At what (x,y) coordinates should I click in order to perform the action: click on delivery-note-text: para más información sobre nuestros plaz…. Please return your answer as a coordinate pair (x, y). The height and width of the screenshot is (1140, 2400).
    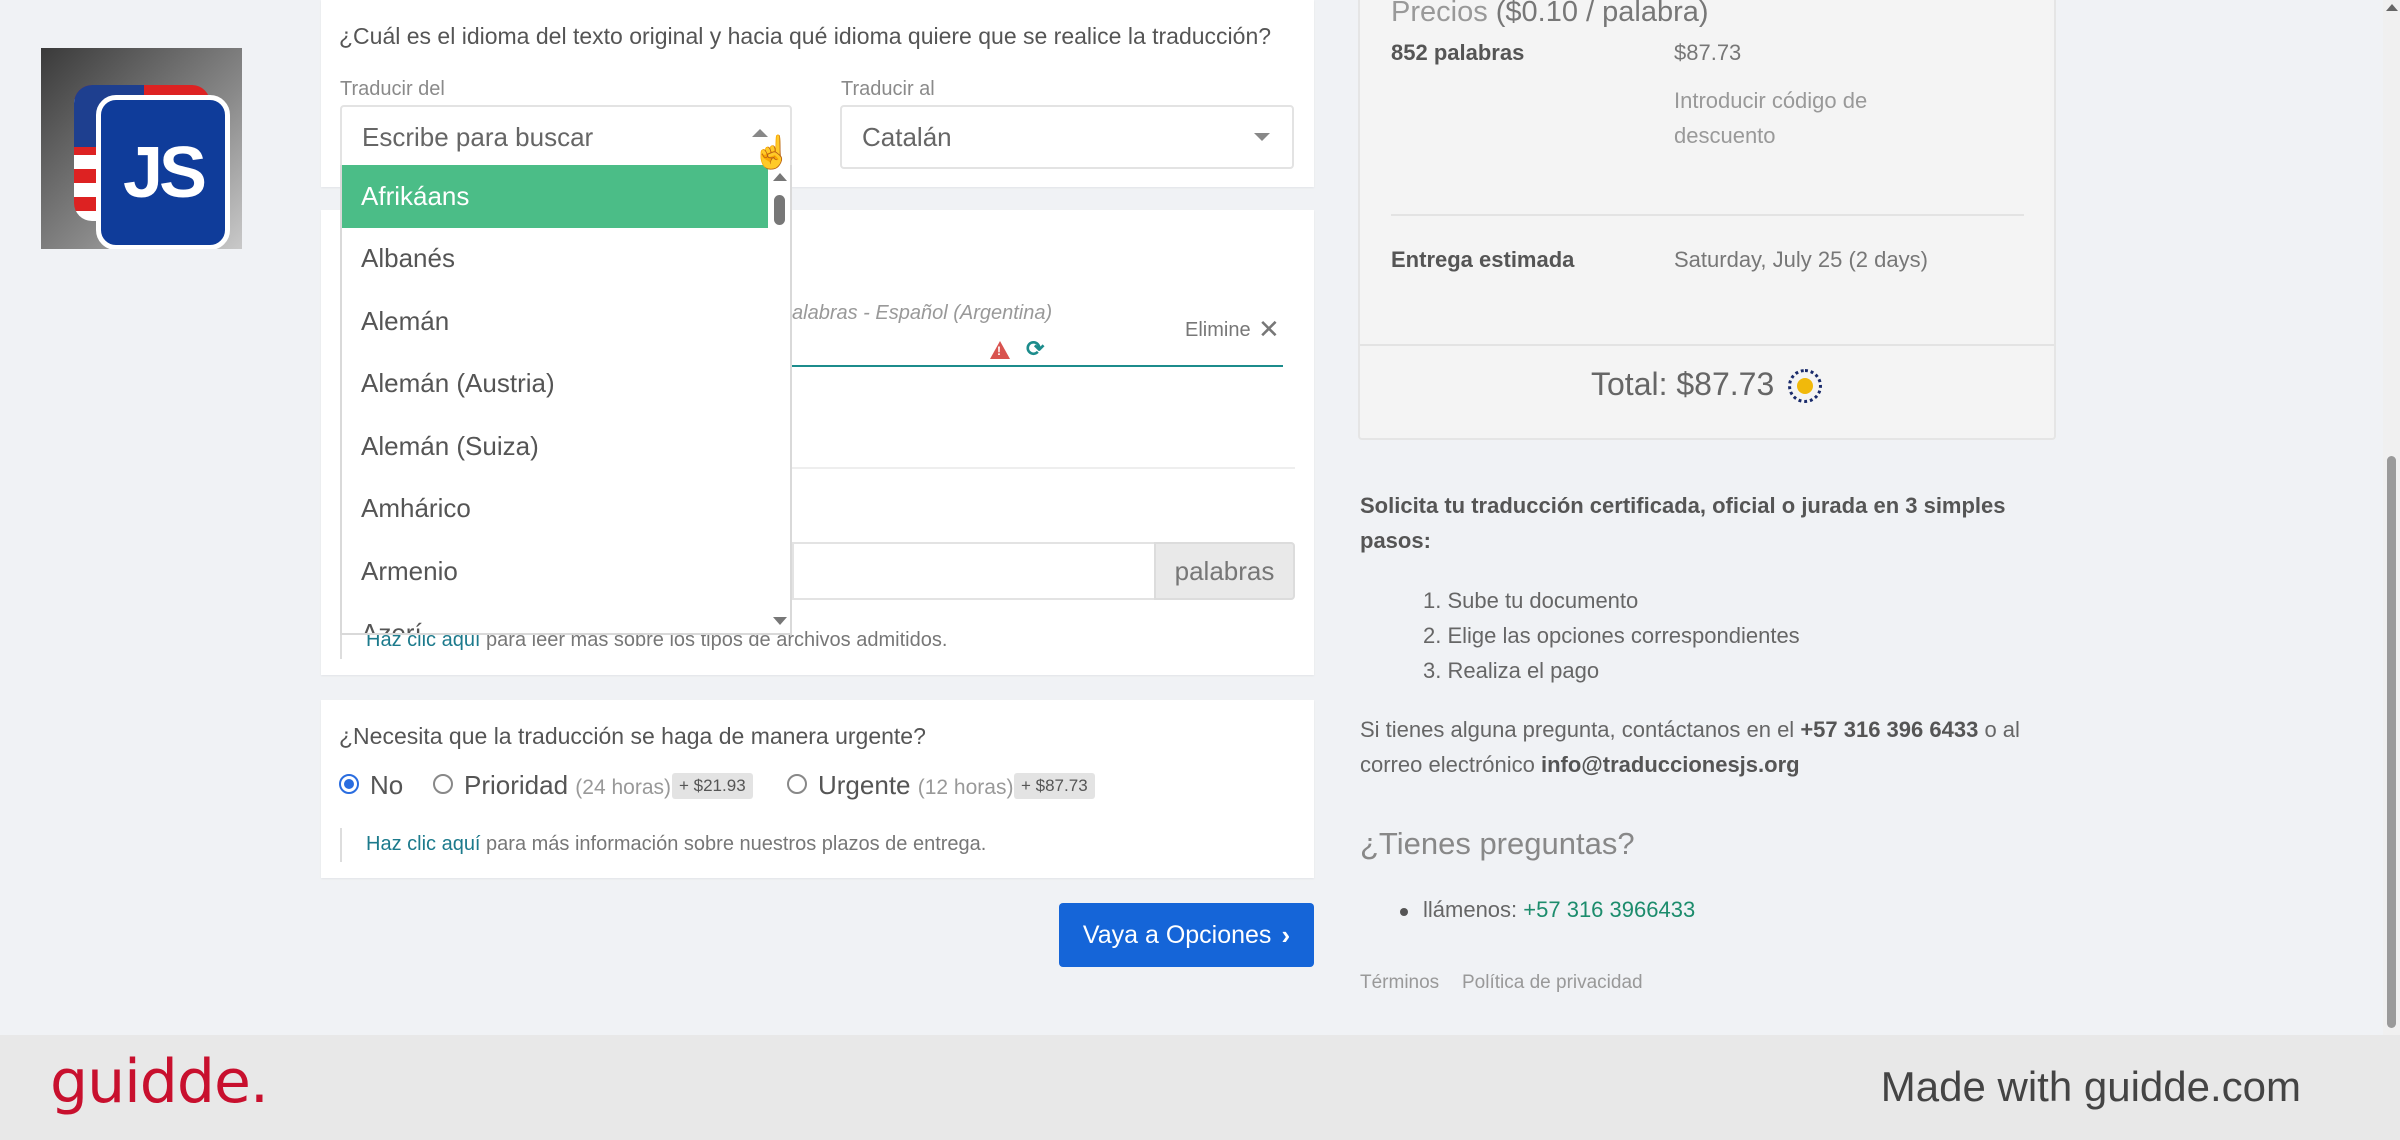
    Looking at the image, I should click on (733, 844).